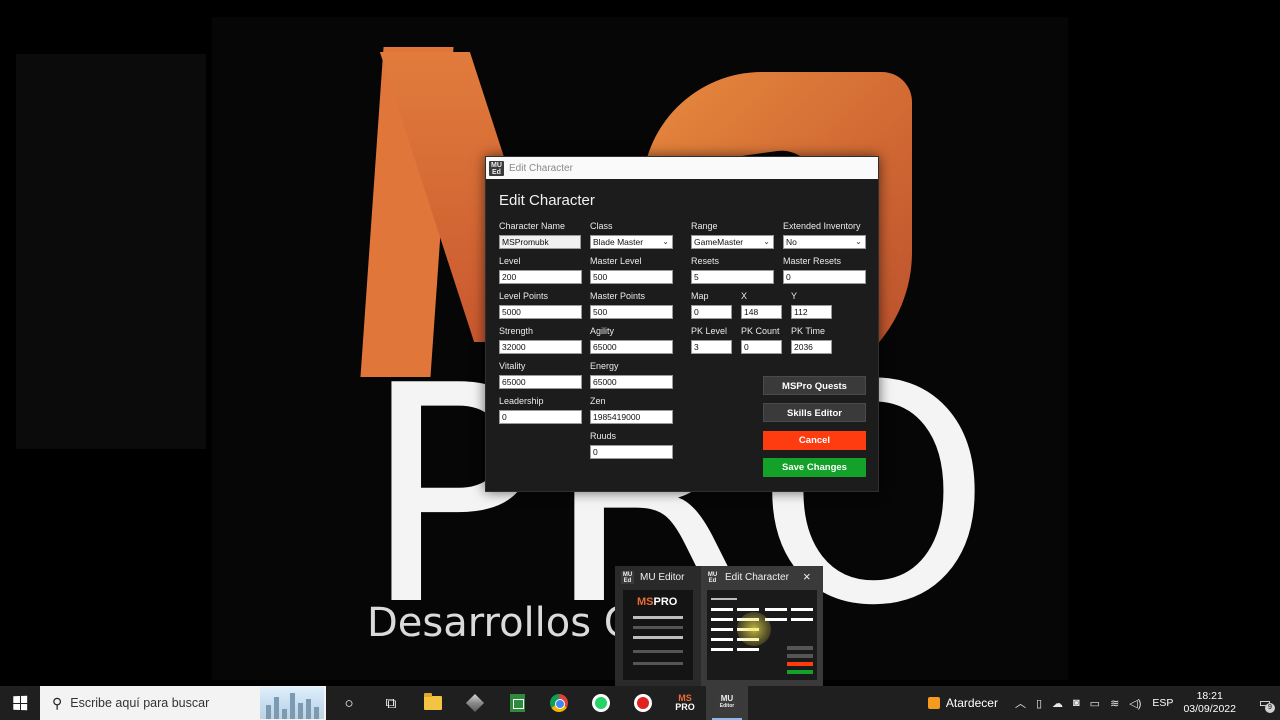 The height and width of the screenshot is (720, 1280). I want to click on pk-count-label: PK Count, so click(760, 331).